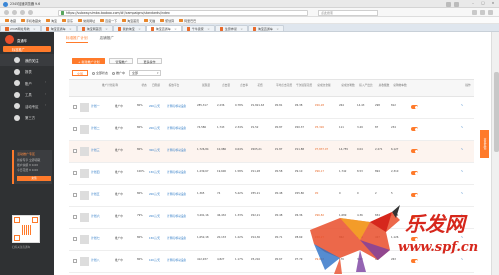 This screenshot has width=499, height=275. I want to click on sidebar-item-standard-promo: 标准推广, so click(27, 49).